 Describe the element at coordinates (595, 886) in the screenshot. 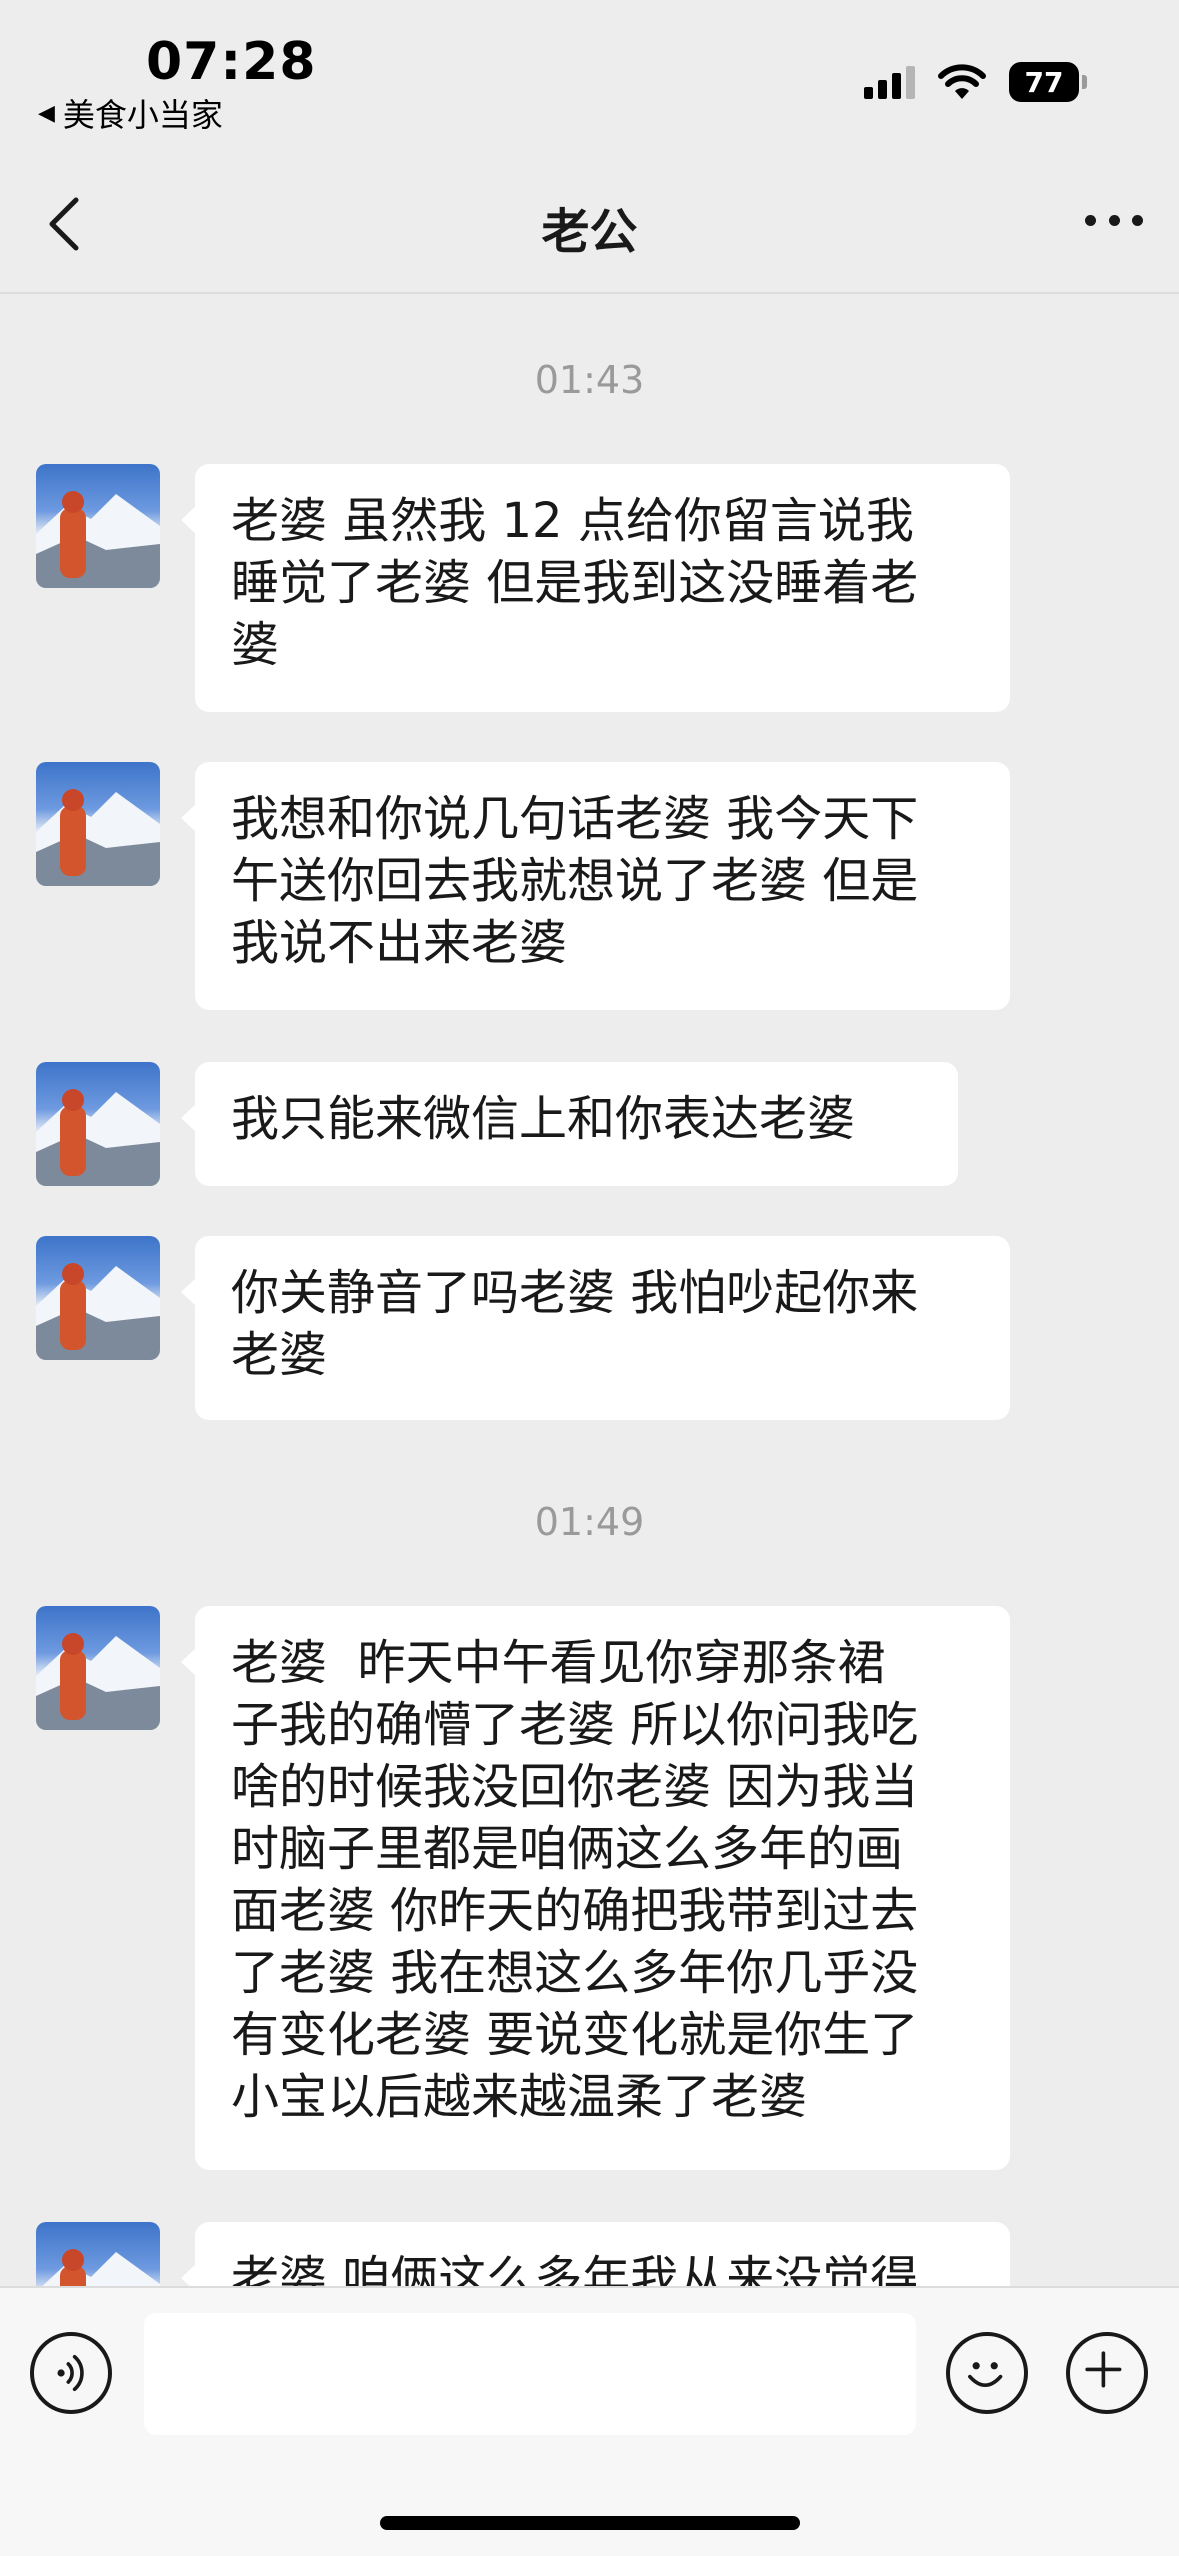

I see `message-bubble: 我想和你说几句话老婆 我今天下 午送你回去我就想说了老婆 但是 我说不出来老婆` at that location.